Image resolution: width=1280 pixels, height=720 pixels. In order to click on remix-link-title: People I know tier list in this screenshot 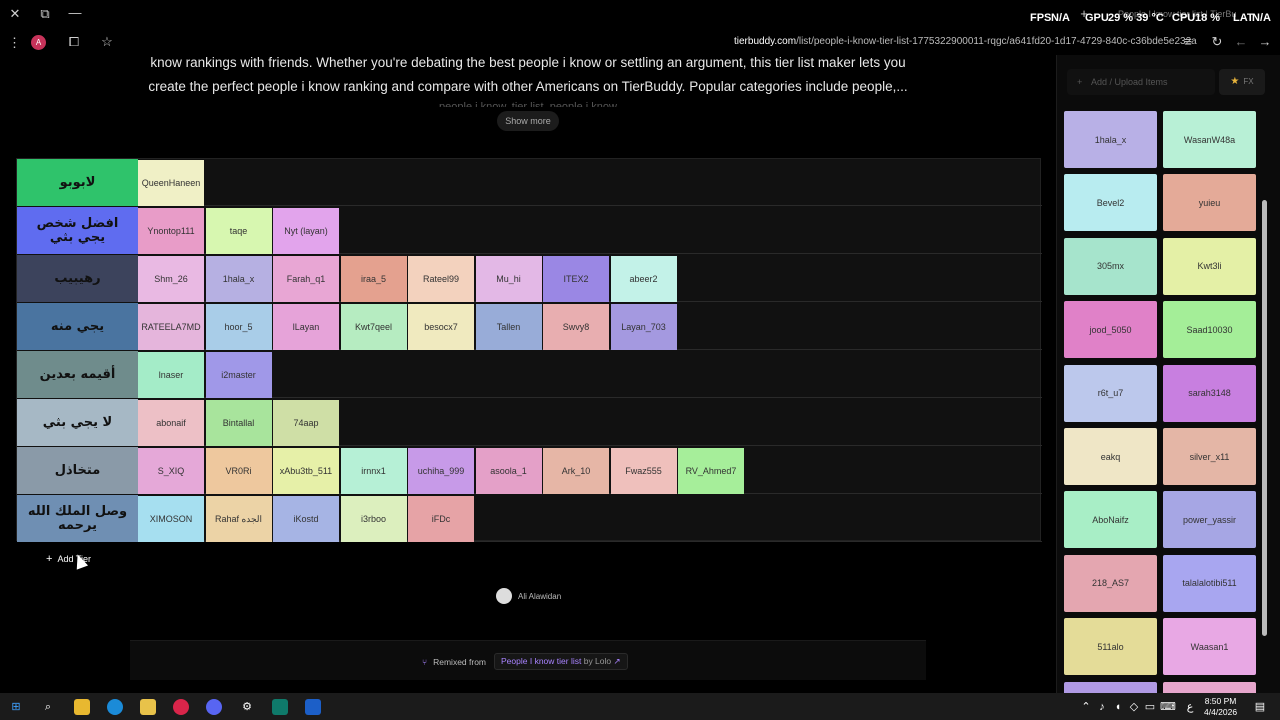, I will do `click(541, 661)`.